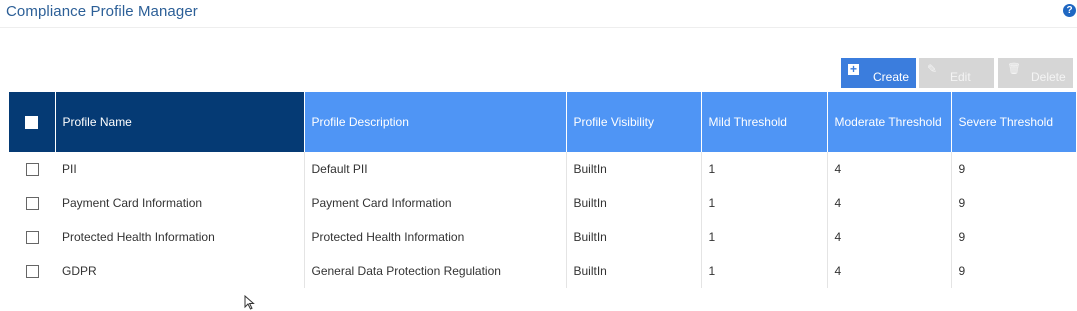 This screenshot has width=1077, height=311. What do you see at coordinates (1014, 69) in the screenshot?
I see `trash-icon: 🗑` at bounding box center [1014, 69].